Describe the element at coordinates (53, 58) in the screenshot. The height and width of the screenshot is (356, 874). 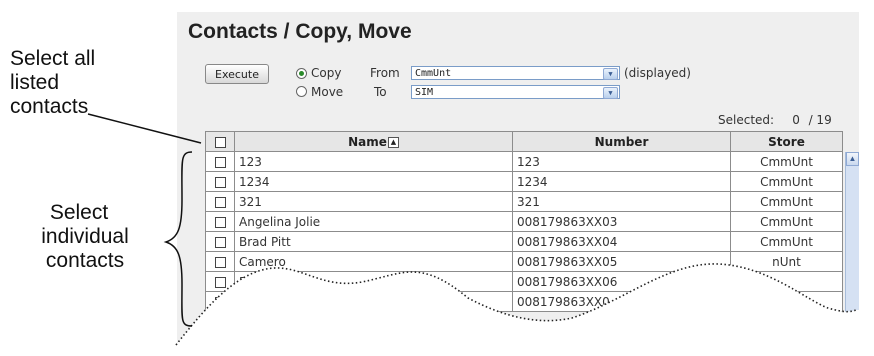
I see `annotation-line: Select all` at that location.